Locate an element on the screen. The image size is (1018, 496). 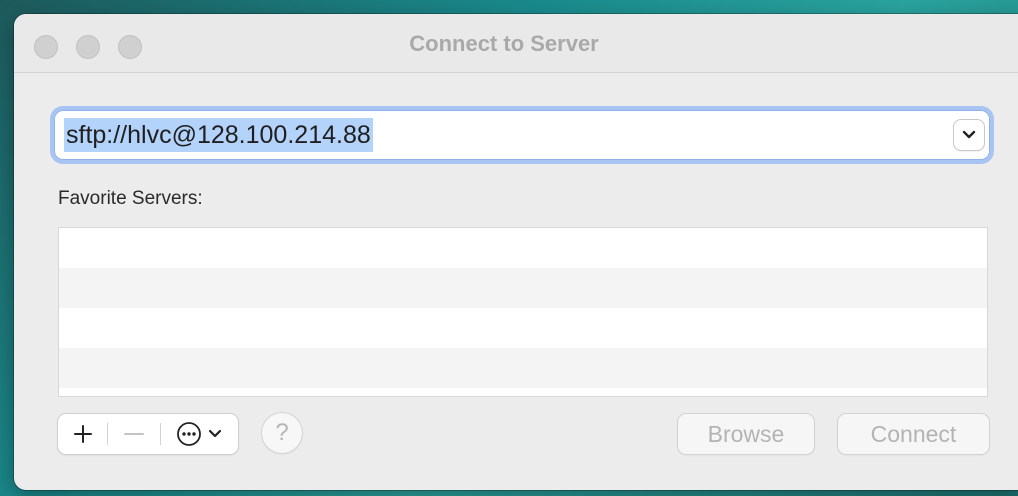
add-favorite-button is located at coordinates (82, 434).